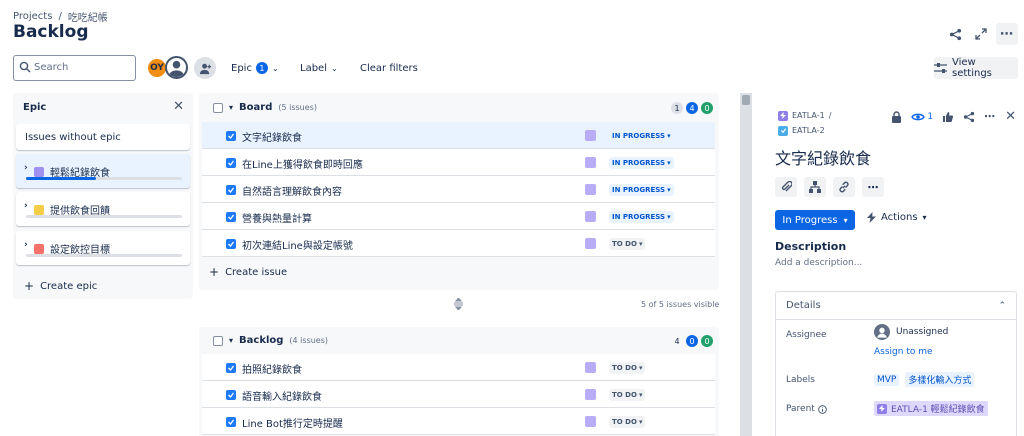 The image size is (1024, 436). I want to click on table-row: 語音輸入紀錄飲食 TO DO ▾, so click(458, 394).